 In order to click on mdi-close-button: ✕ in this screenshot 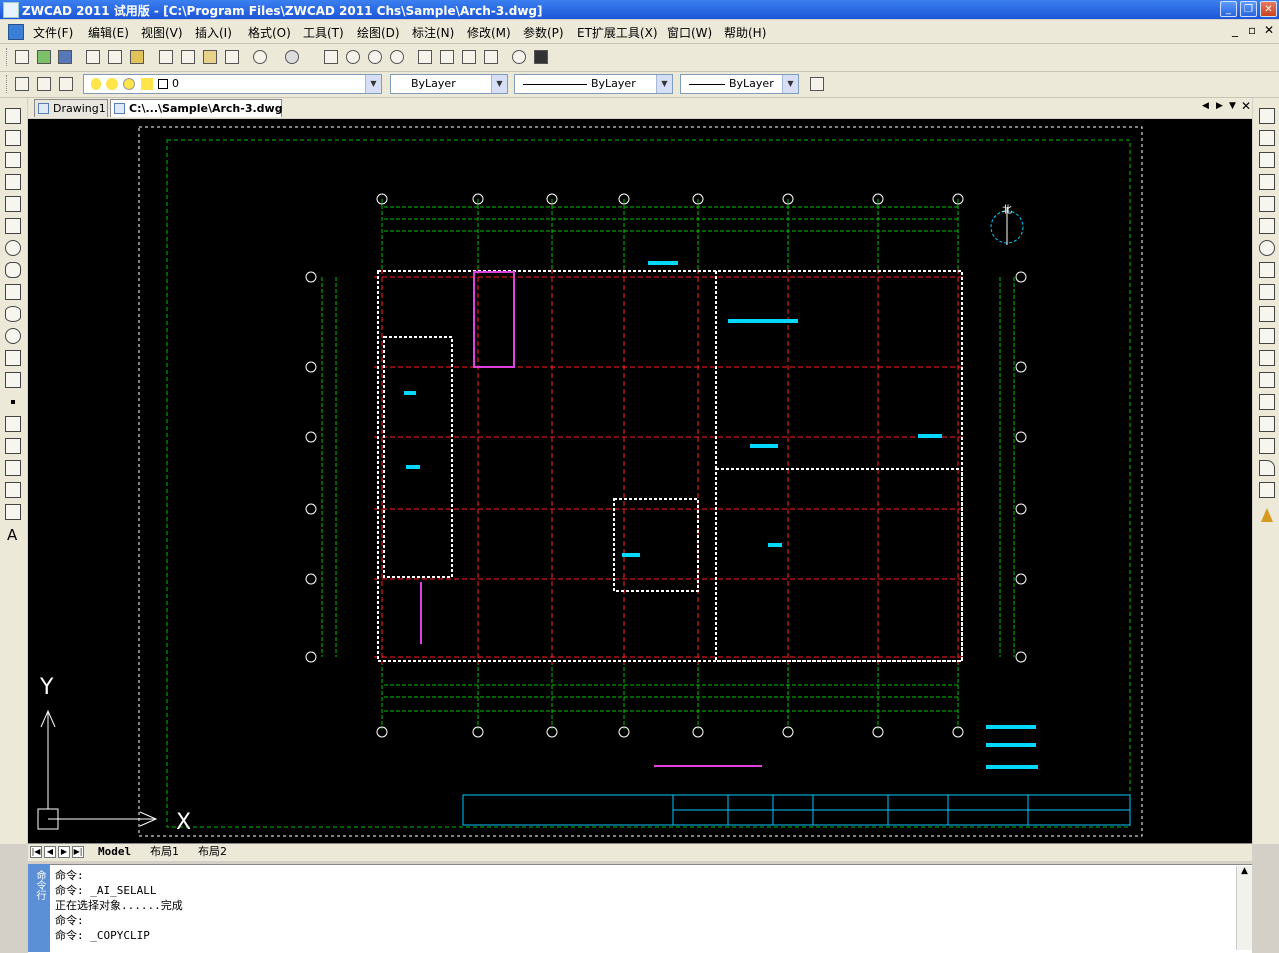, I will do `click(1269, 30)`.